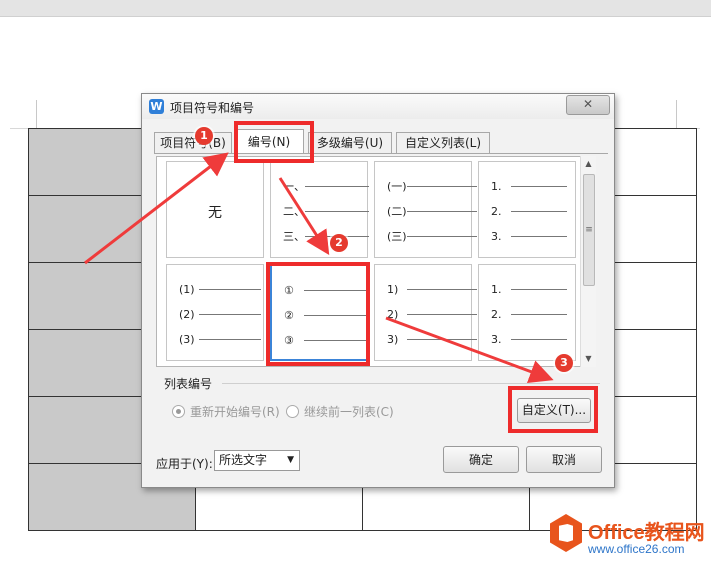 The image size is (711, 565). I want to click on office-tutorial-watermark: Office教程网 www.office26.com, so click(628, 538).